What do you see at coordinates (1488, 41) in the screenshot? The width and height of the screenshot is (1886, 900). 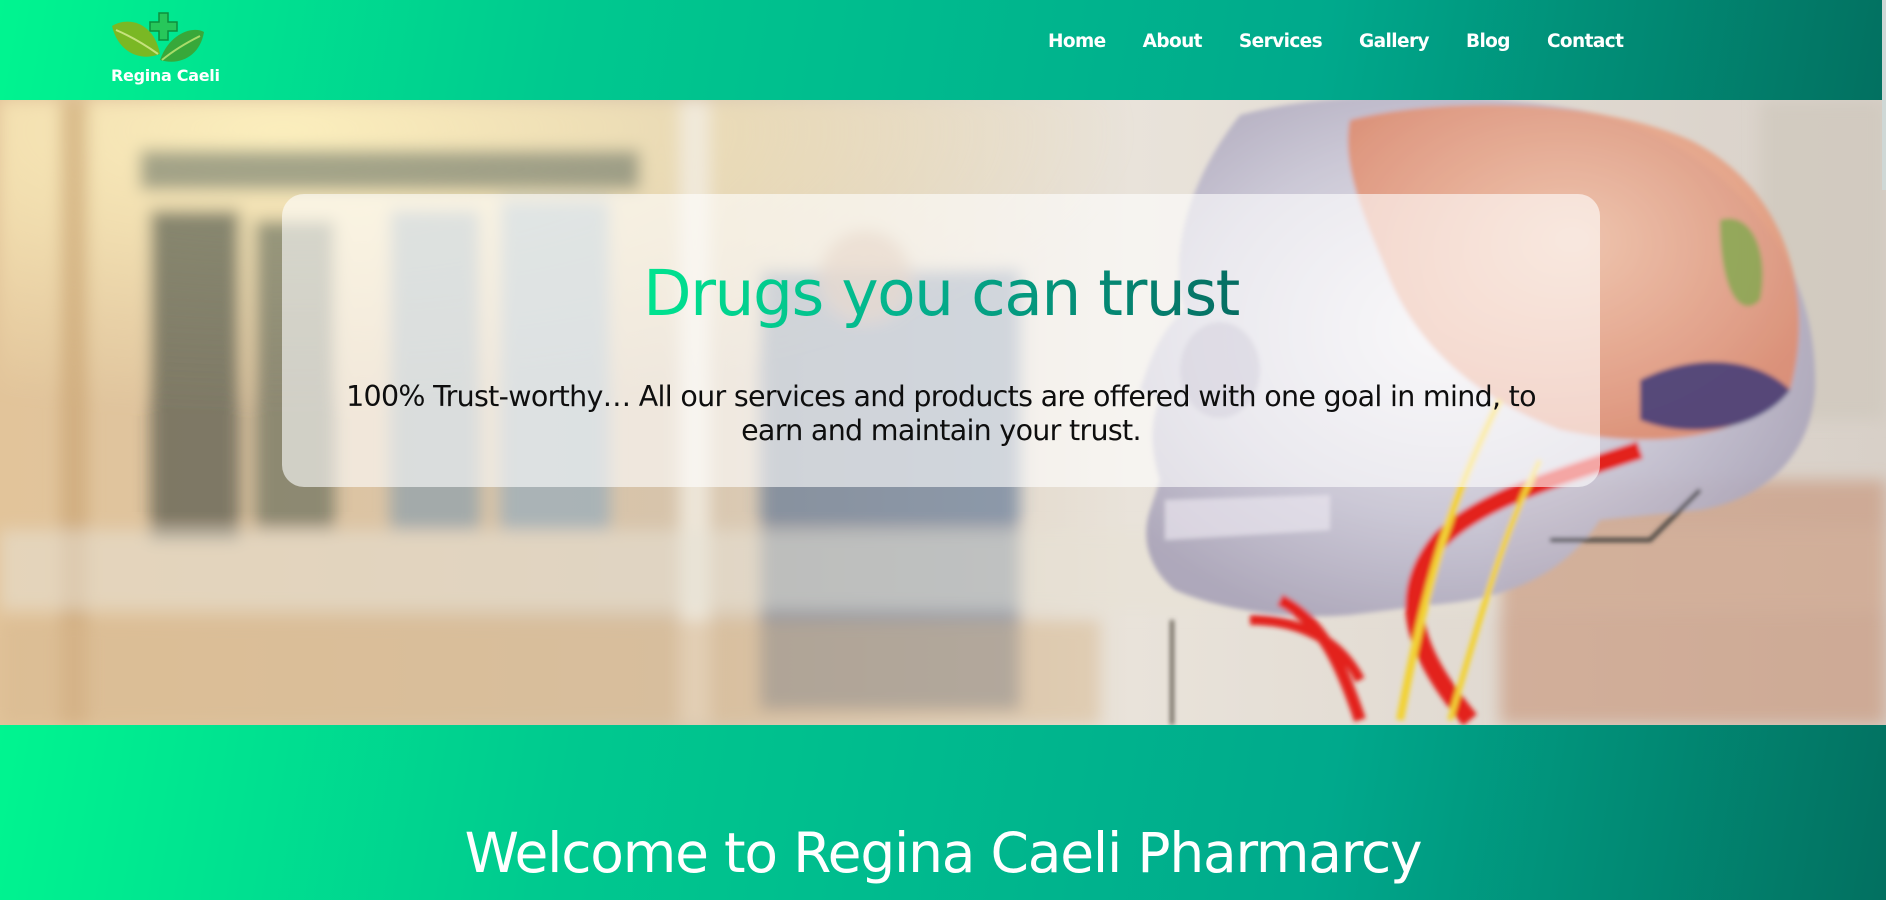 I see `nav-link-blog: Blog` at bounding box center [1488, 41].